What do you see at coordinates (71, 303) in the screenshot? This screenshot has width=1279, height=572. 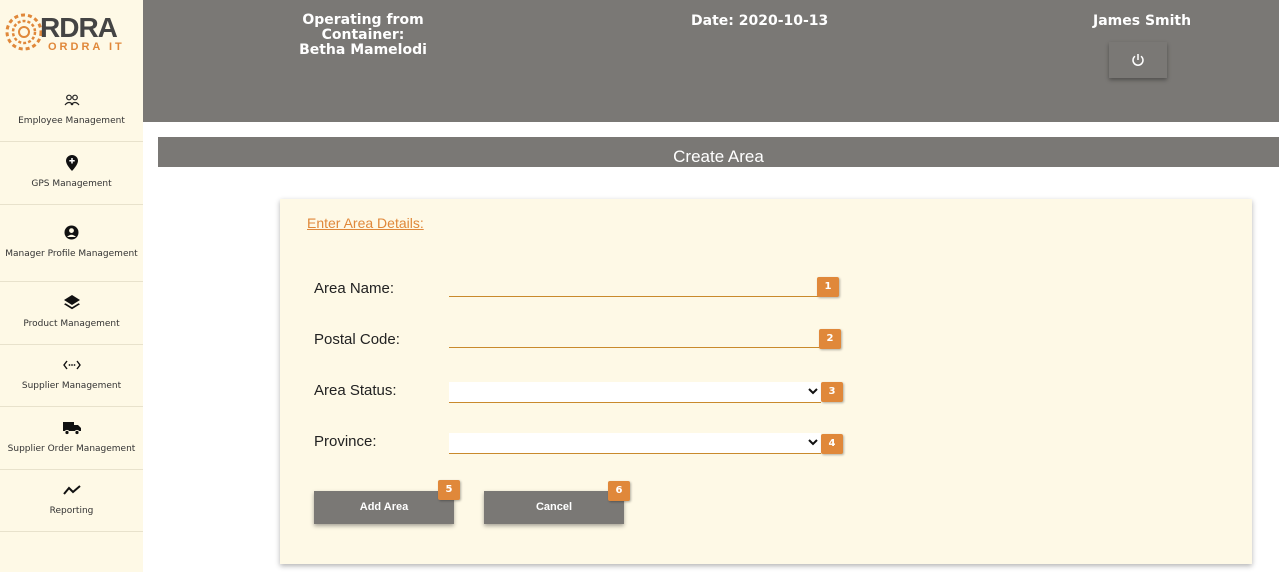 I see `layers-icon` at bounding box center [71, 303].